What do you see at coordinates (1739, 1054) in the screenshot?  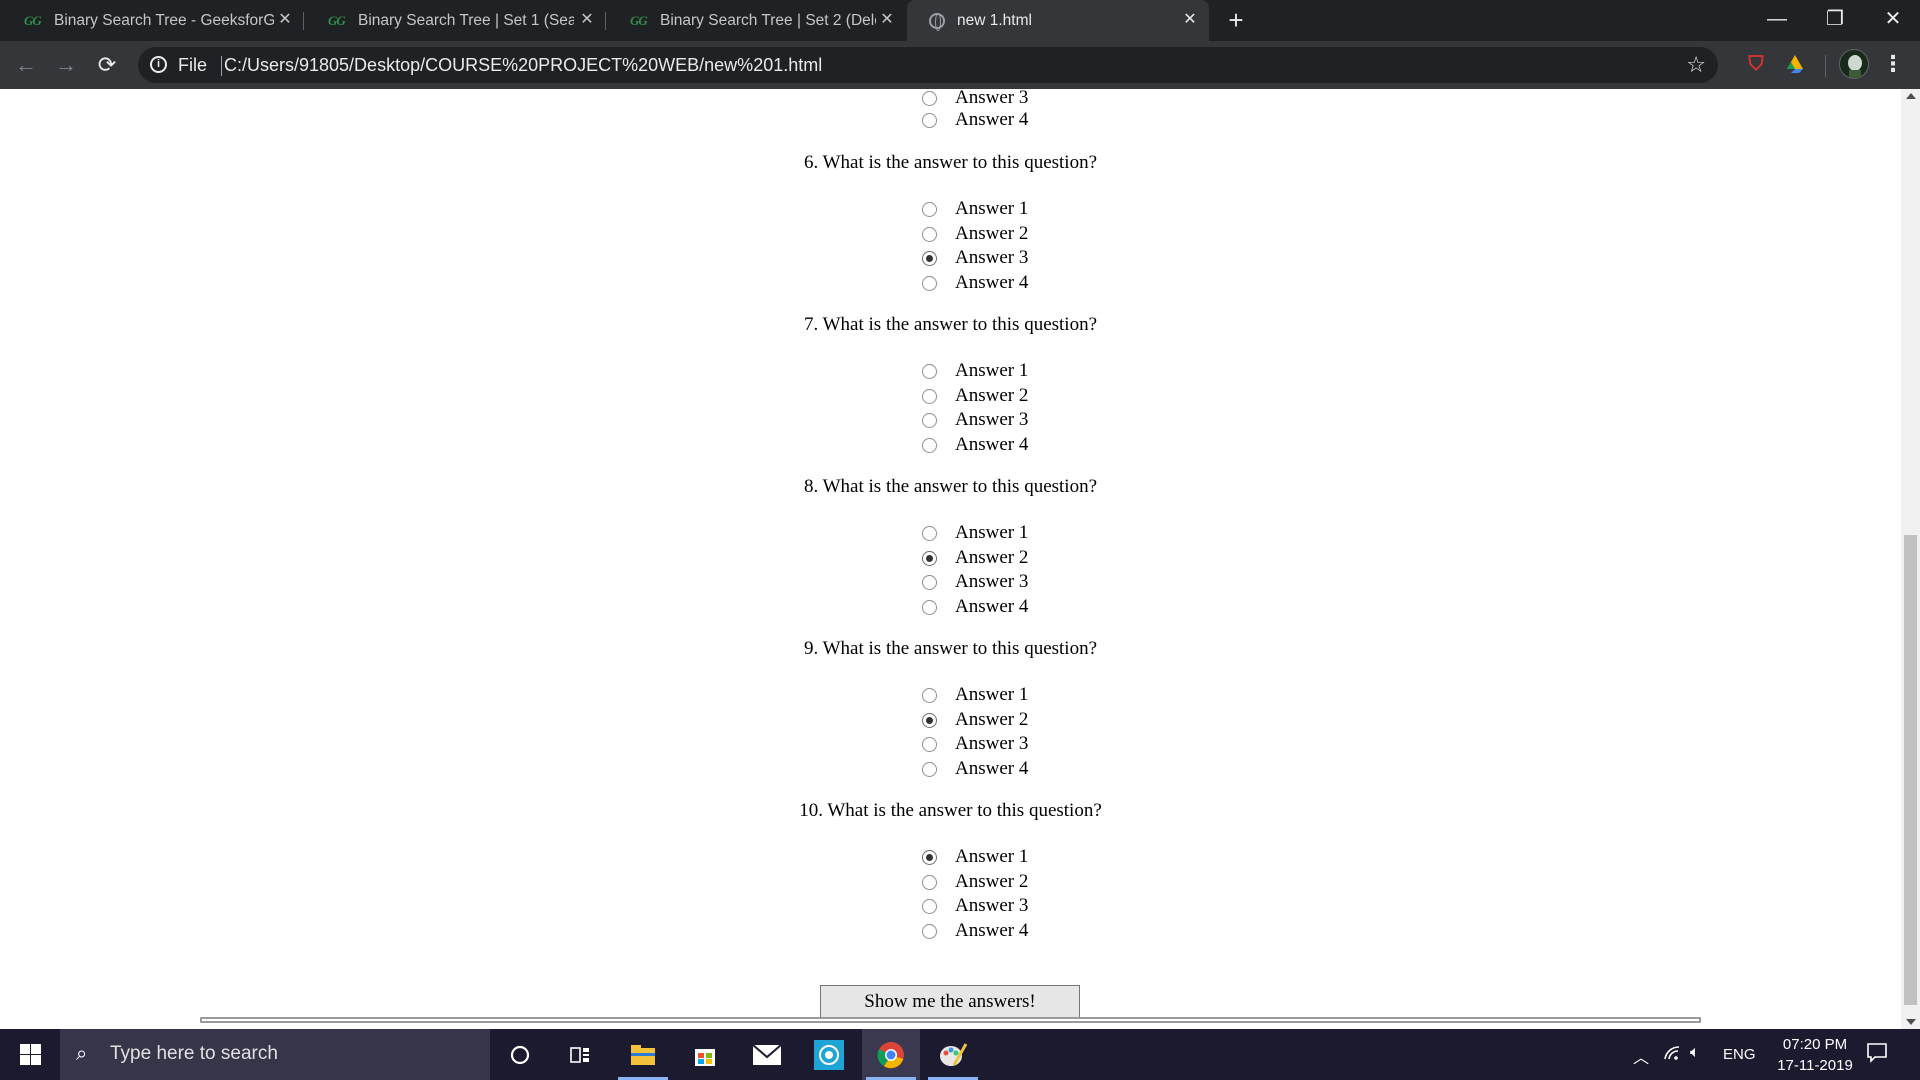 I see `language-indicator: ENG` at bounding box center [1739, 1054].